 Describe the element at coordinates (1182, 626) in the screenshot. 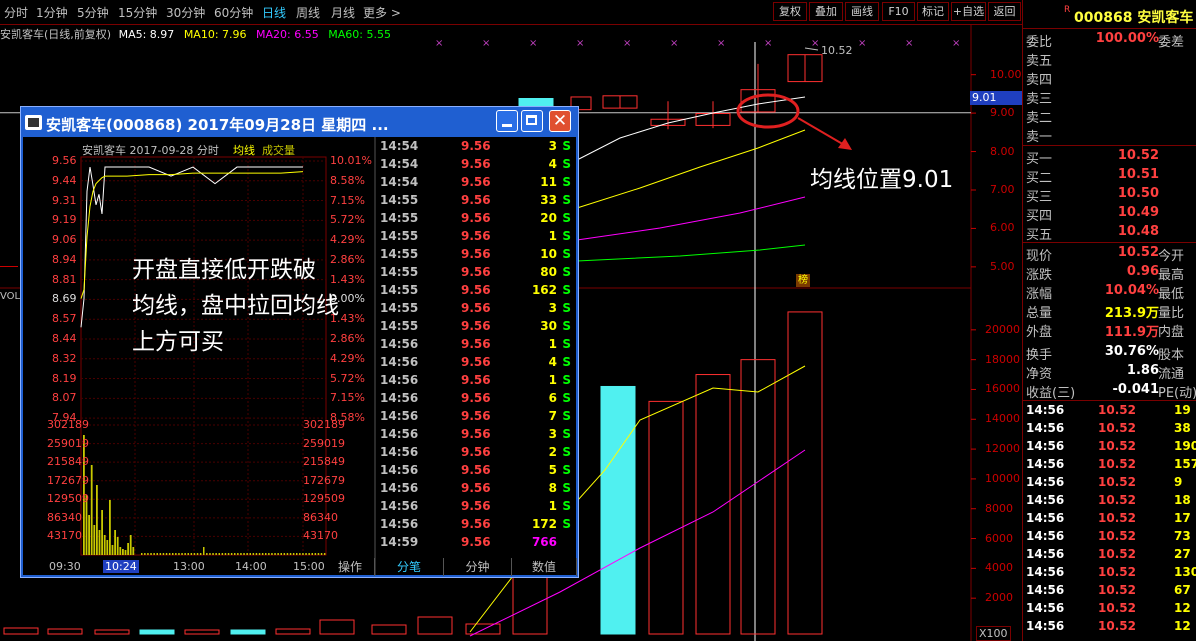

I see `tick-volume: 12` at that location.